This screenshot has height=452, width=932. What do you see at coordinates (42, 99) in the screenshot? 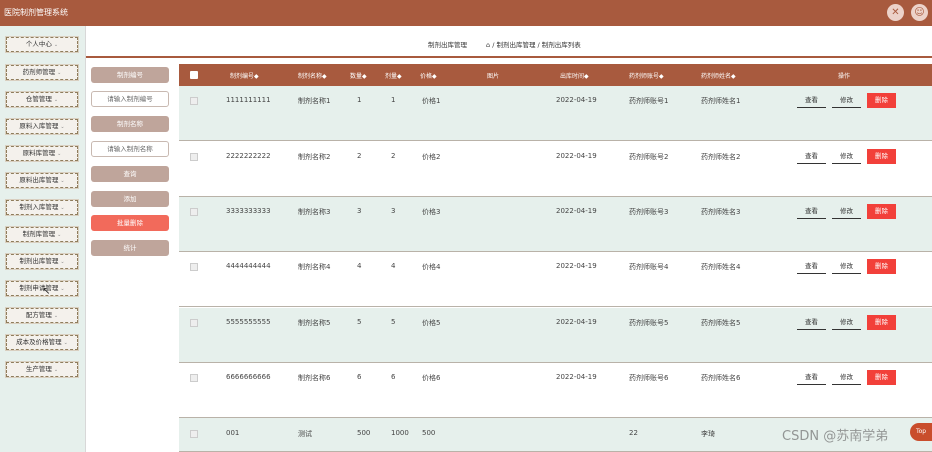
I see `sidebar-item-warehouse: 仓管管理 ⌄` at bounding box center [42, 99].